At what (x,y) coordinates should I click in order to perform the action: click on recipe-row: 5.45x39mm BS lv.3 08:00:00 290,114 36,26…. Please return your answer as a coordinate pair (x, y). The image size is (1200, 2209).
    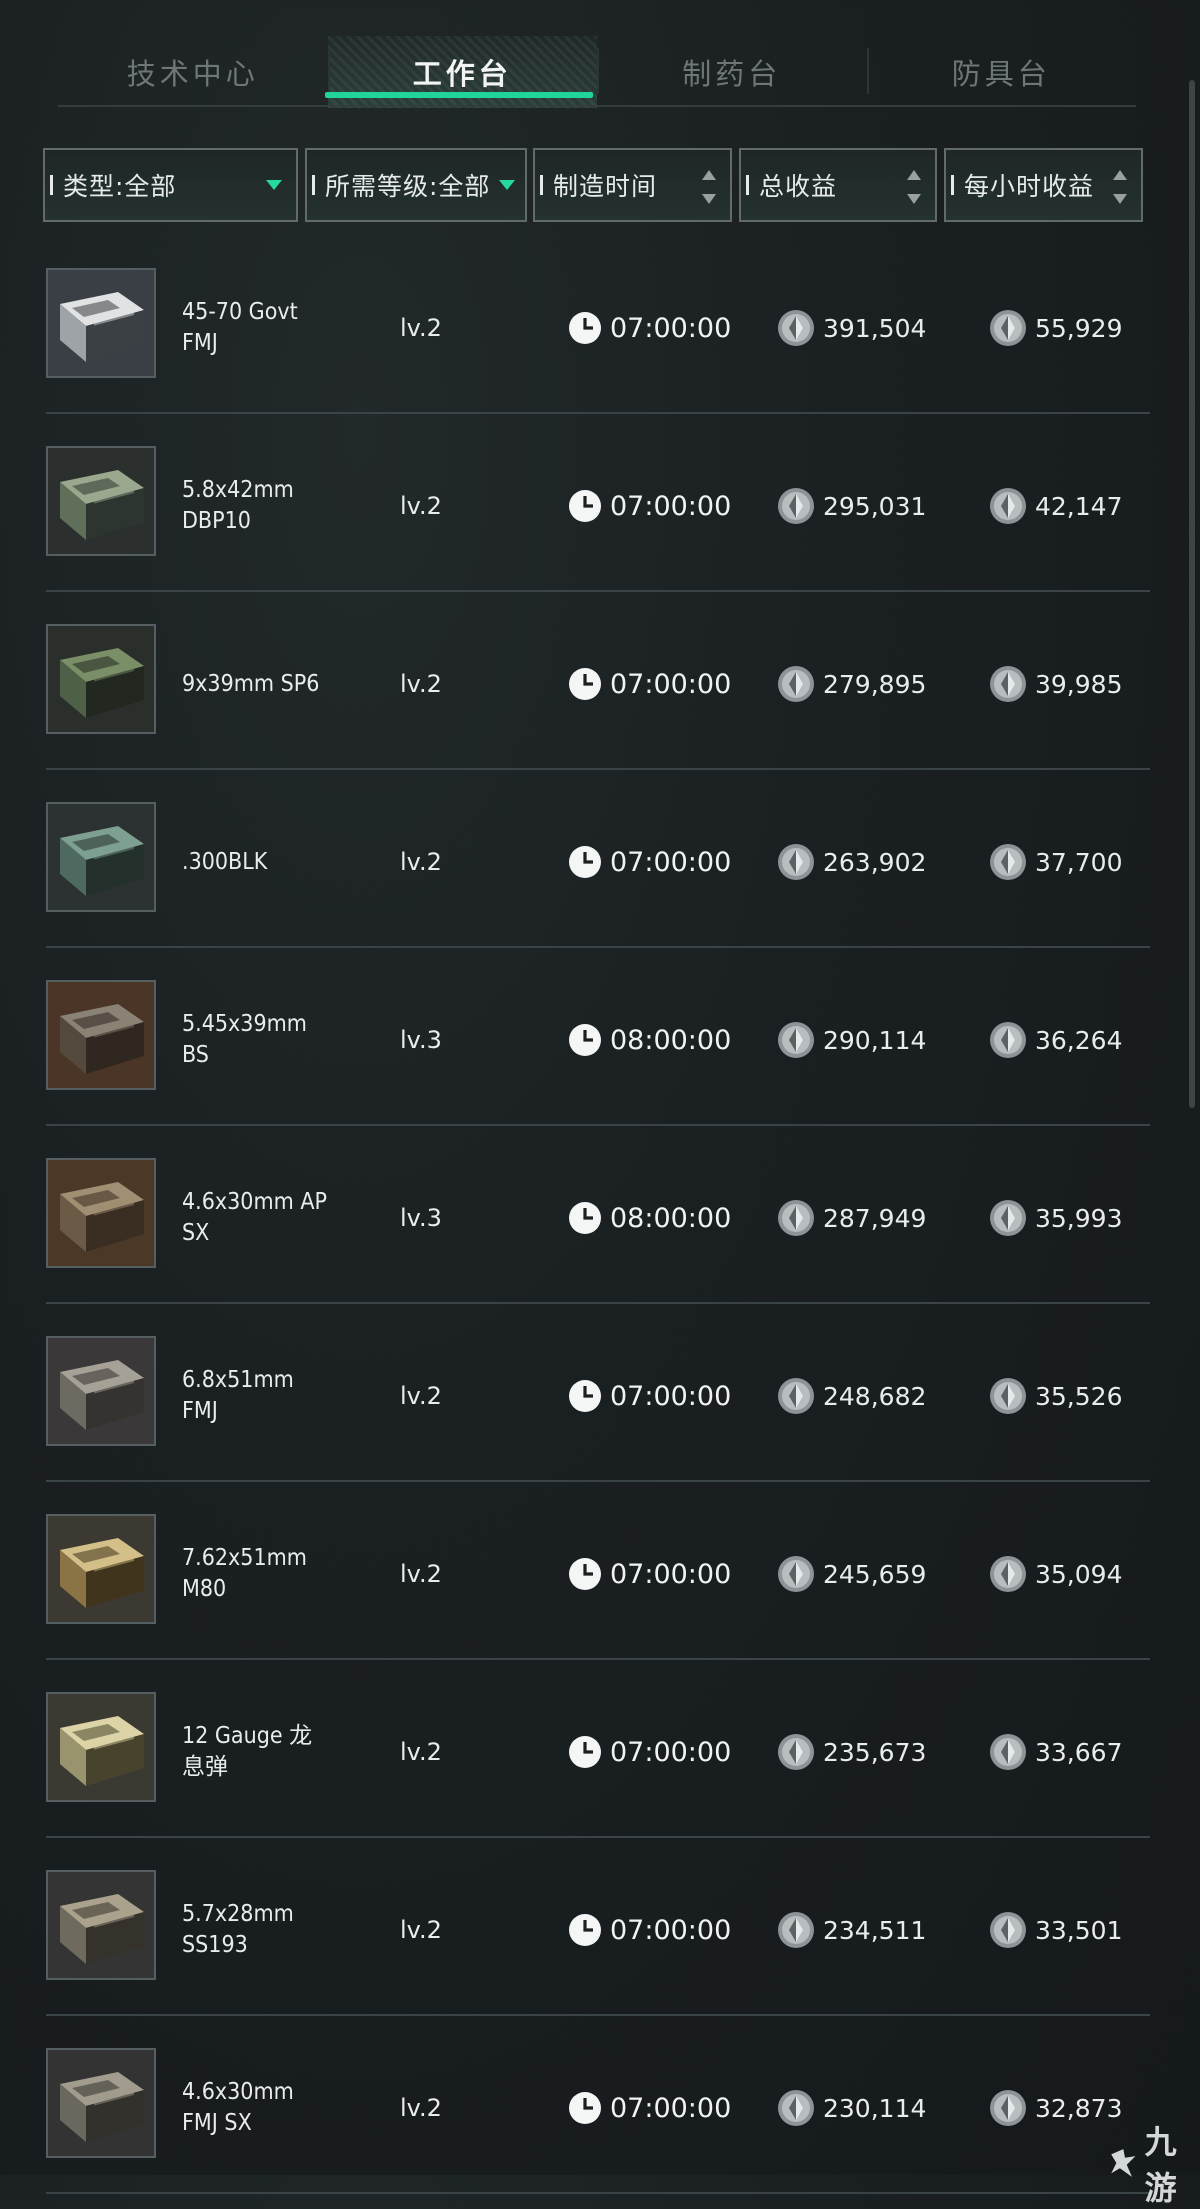
    Looking at the image, I should click on (600, 1041).